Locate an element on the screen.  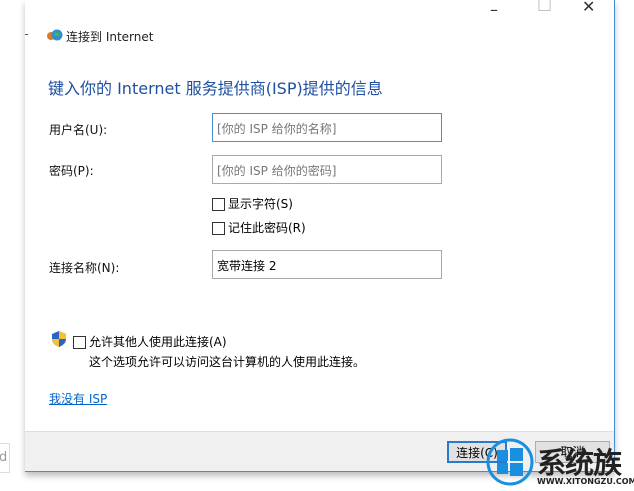
network-globe-icon is located at coordinates (55, 35).